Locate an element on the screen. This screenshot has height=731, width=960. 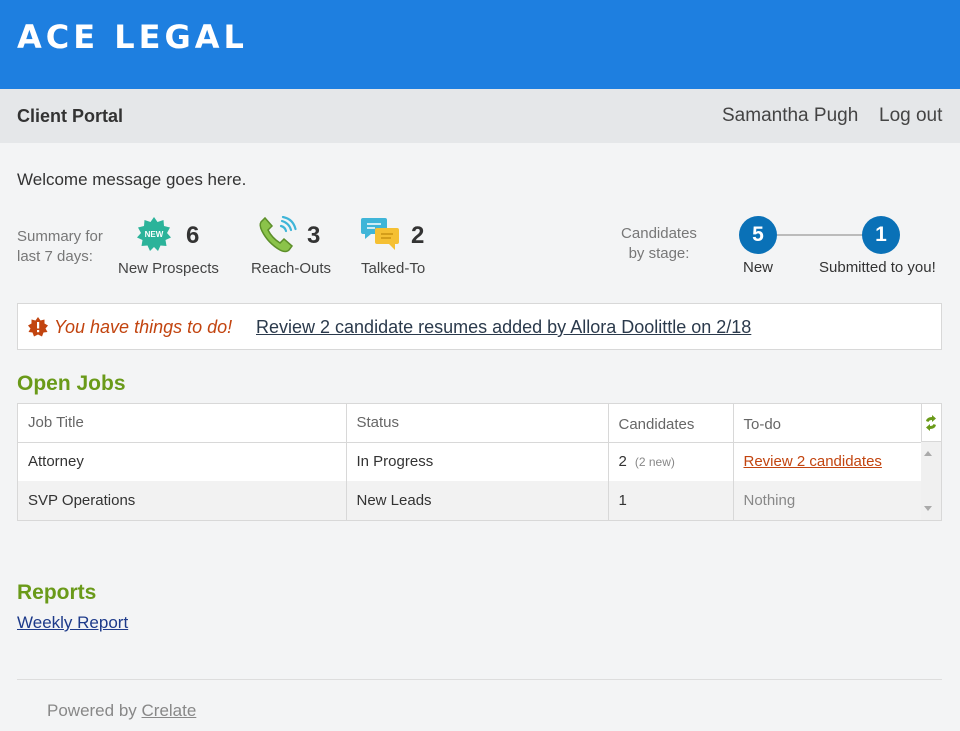
candidates-new-note: (2 new) is located at coordinates (654, 462).